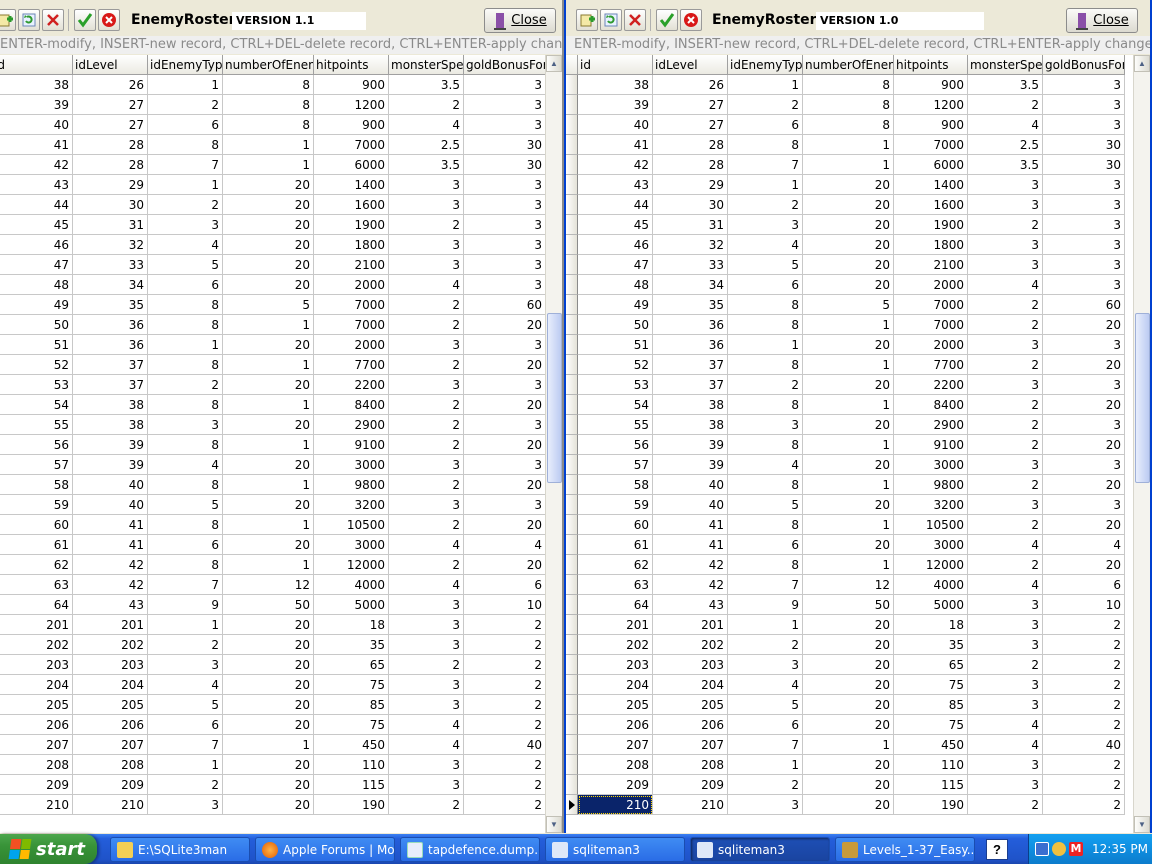  Describe the element at coordinates (36, 405) in the screenshot. I see `cell-id: 54` at that location.